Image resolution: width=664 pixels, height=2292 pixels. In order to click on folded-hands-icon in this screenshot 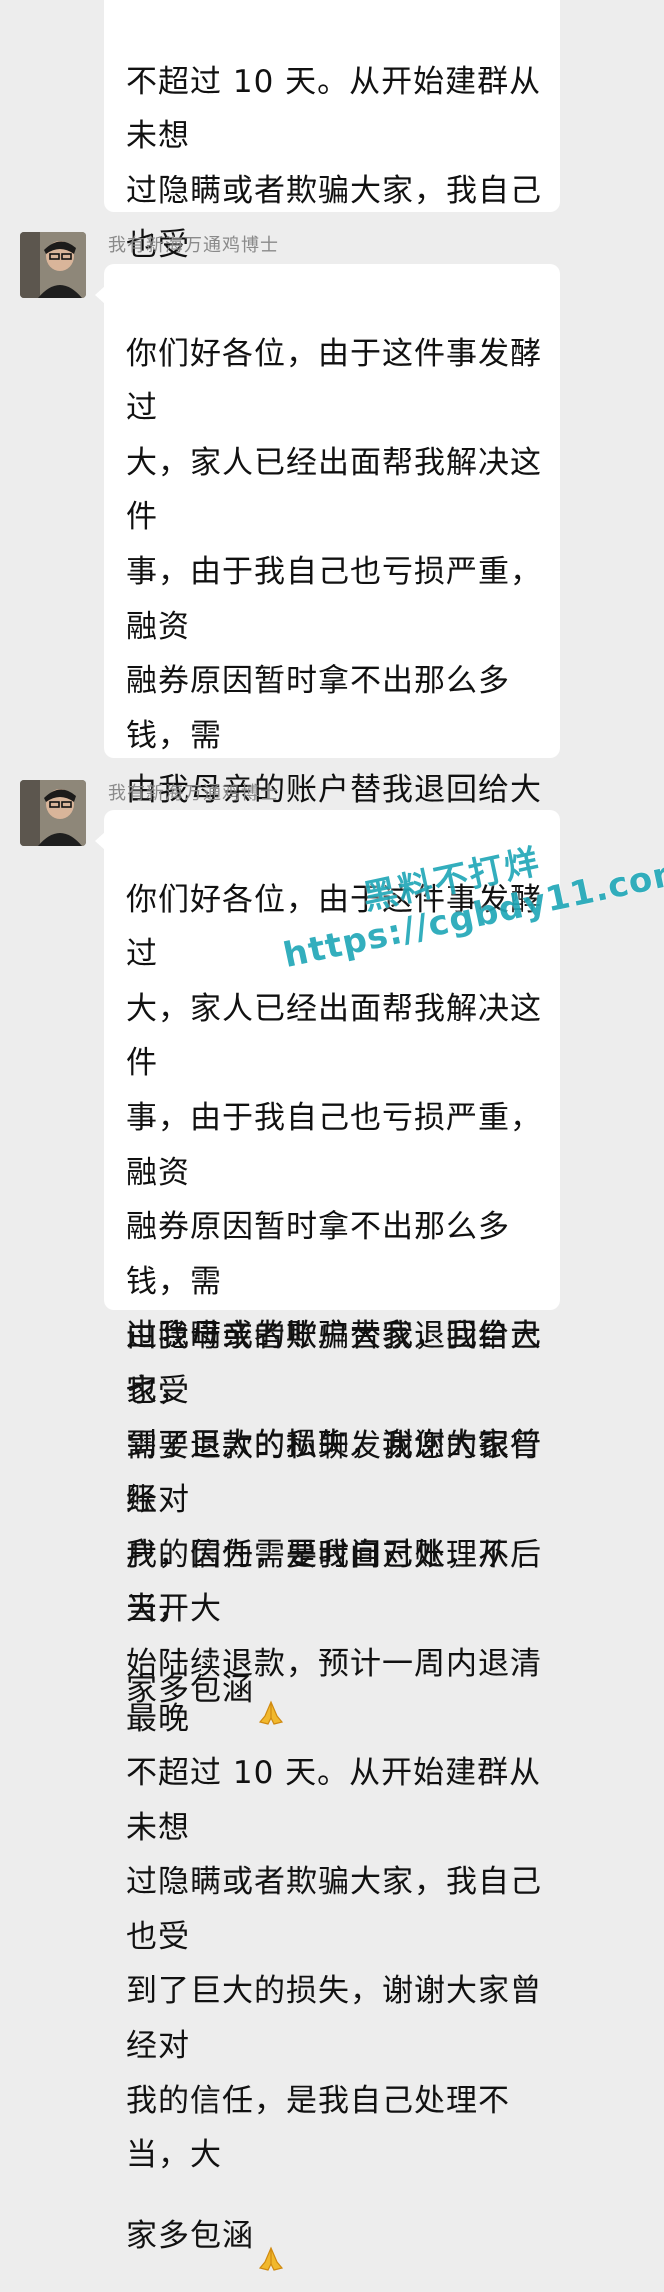, I will do `click(271, 2237)`.